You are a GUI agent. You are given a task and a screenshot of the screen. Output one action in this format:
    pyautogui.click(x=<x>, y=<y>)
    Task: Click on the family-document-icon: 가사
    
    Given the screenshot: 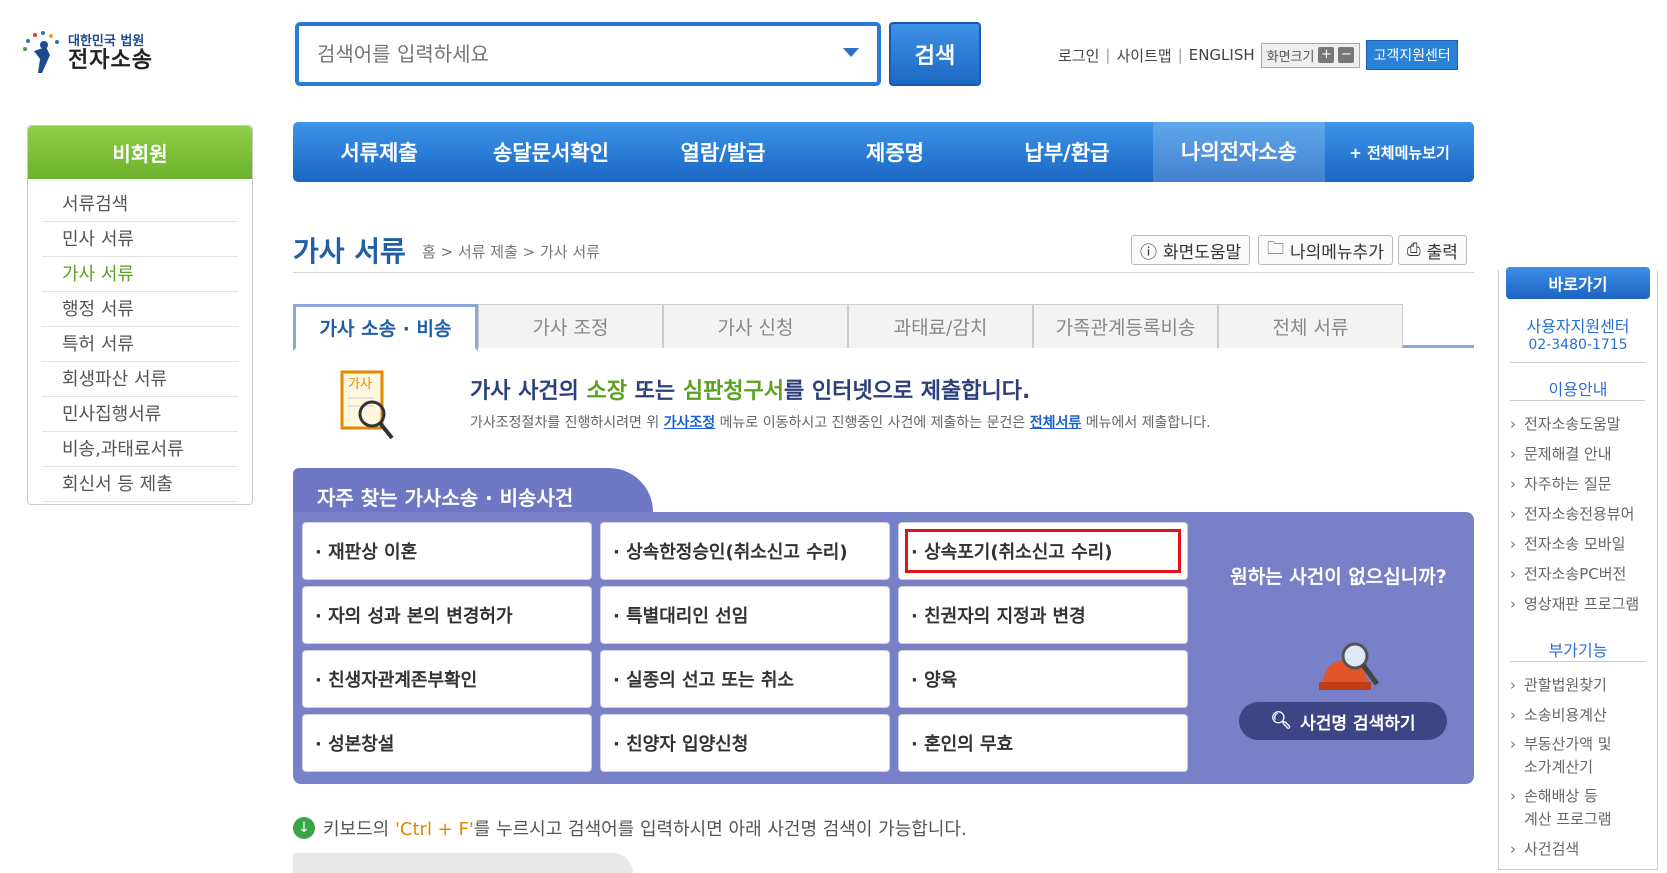 What is the action you would take?
    pyautogui.click(x=367, y=405)
    